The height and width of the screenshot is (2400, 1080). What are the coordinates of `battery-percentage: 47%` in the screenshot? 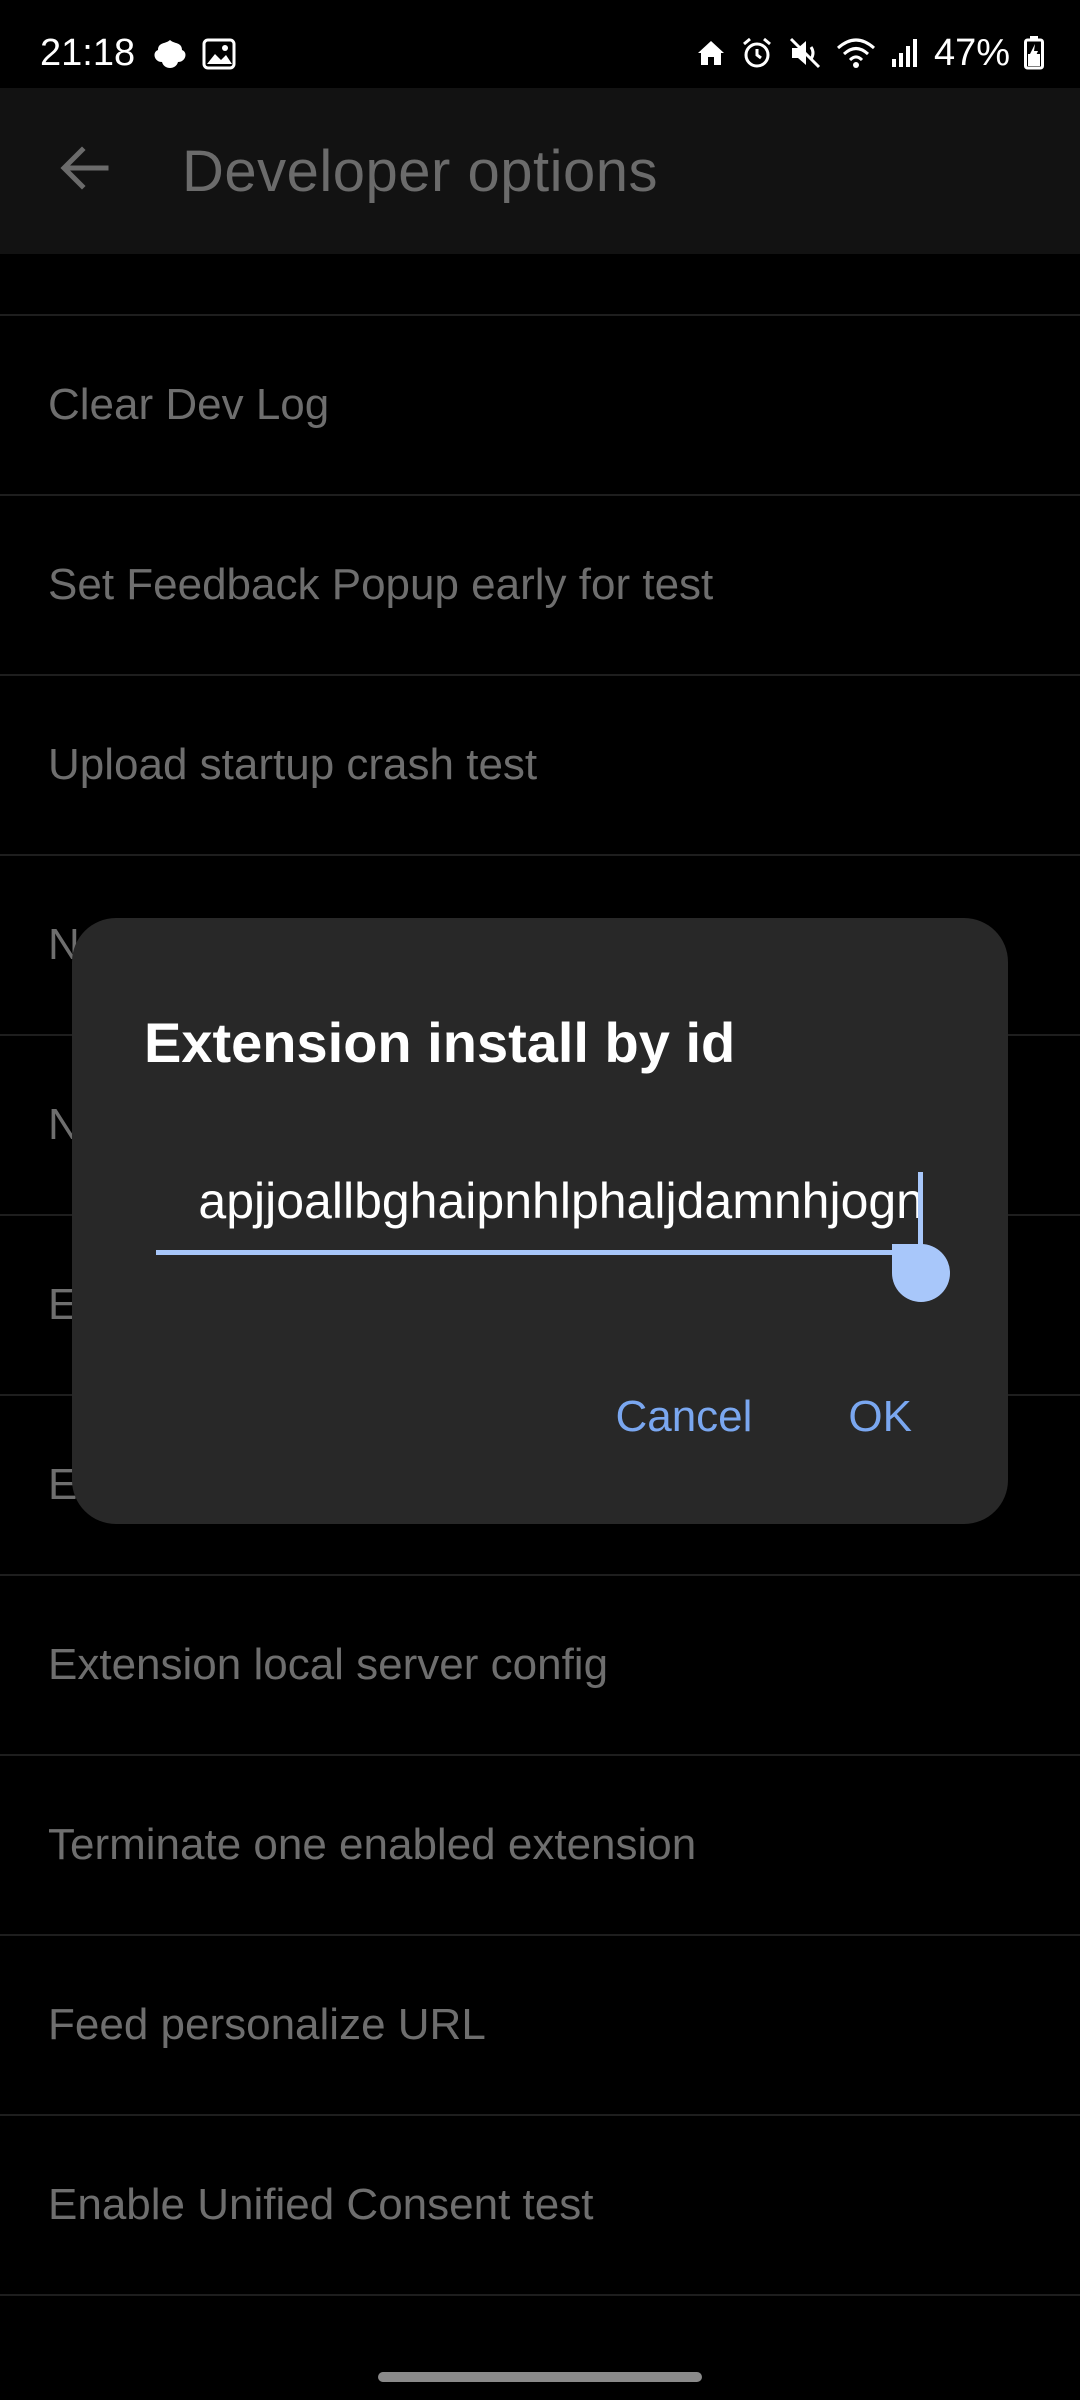 It's located at (971, 53).